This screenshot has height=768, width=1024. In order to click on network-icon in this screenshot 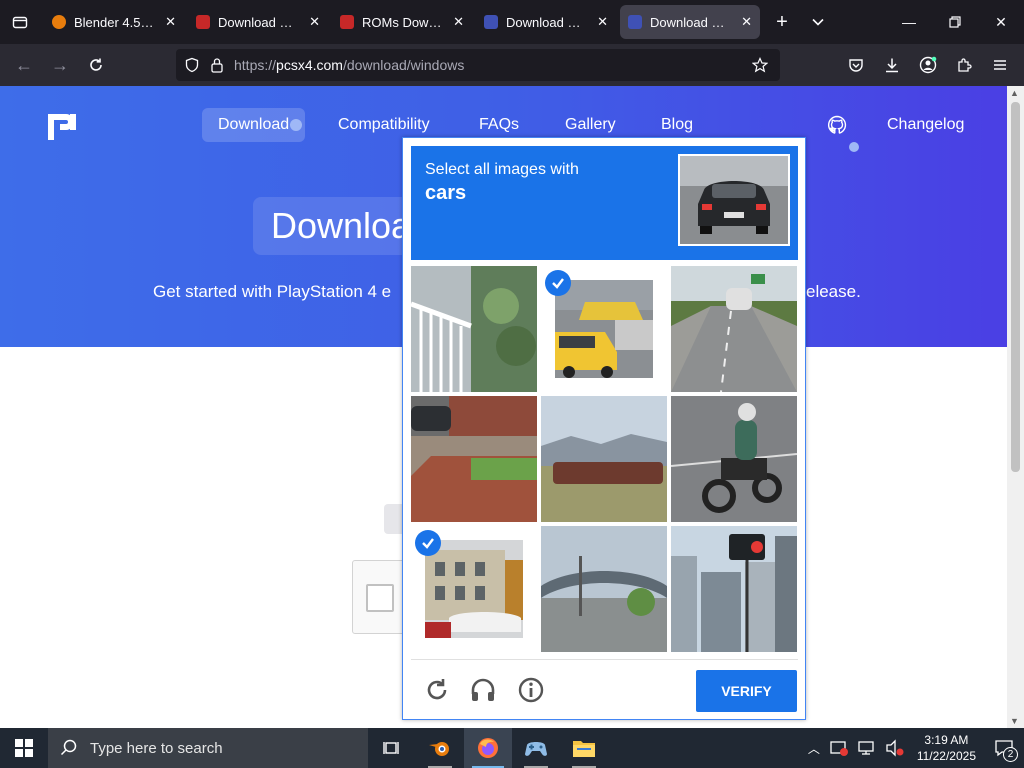, I will do `click(867, 748)`.